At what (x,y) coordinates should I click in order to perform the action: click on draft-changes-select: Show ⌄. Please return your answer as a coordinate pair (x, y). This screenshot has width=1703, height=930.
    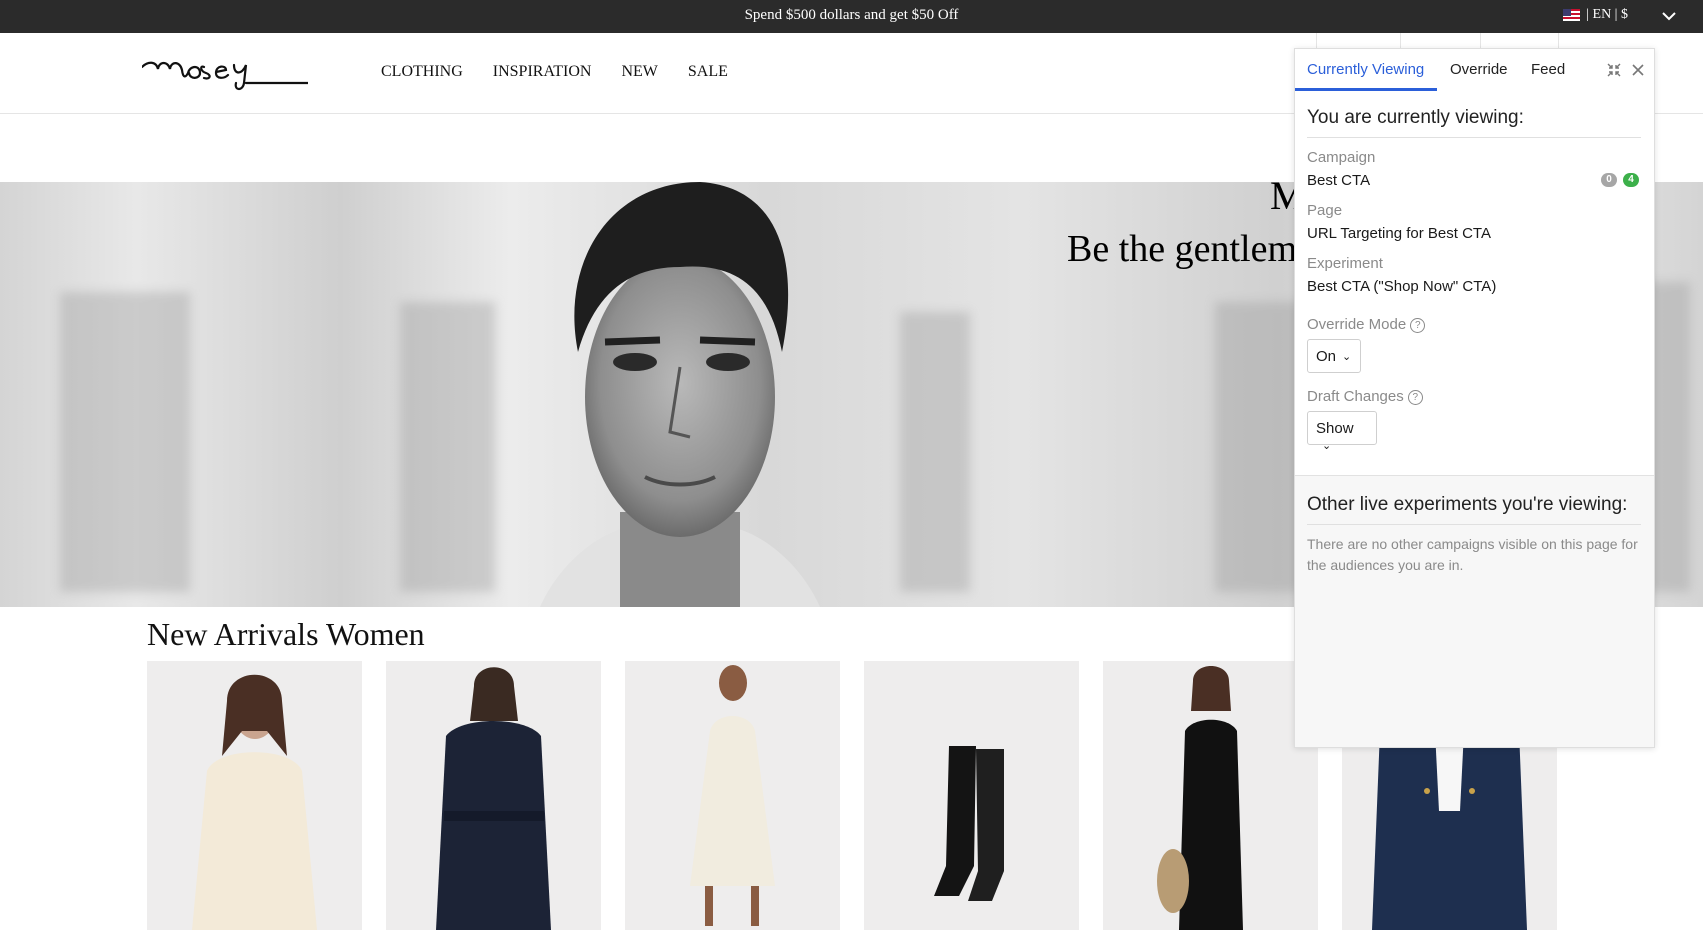
    Looking at the image, I should click on (1342, 431).